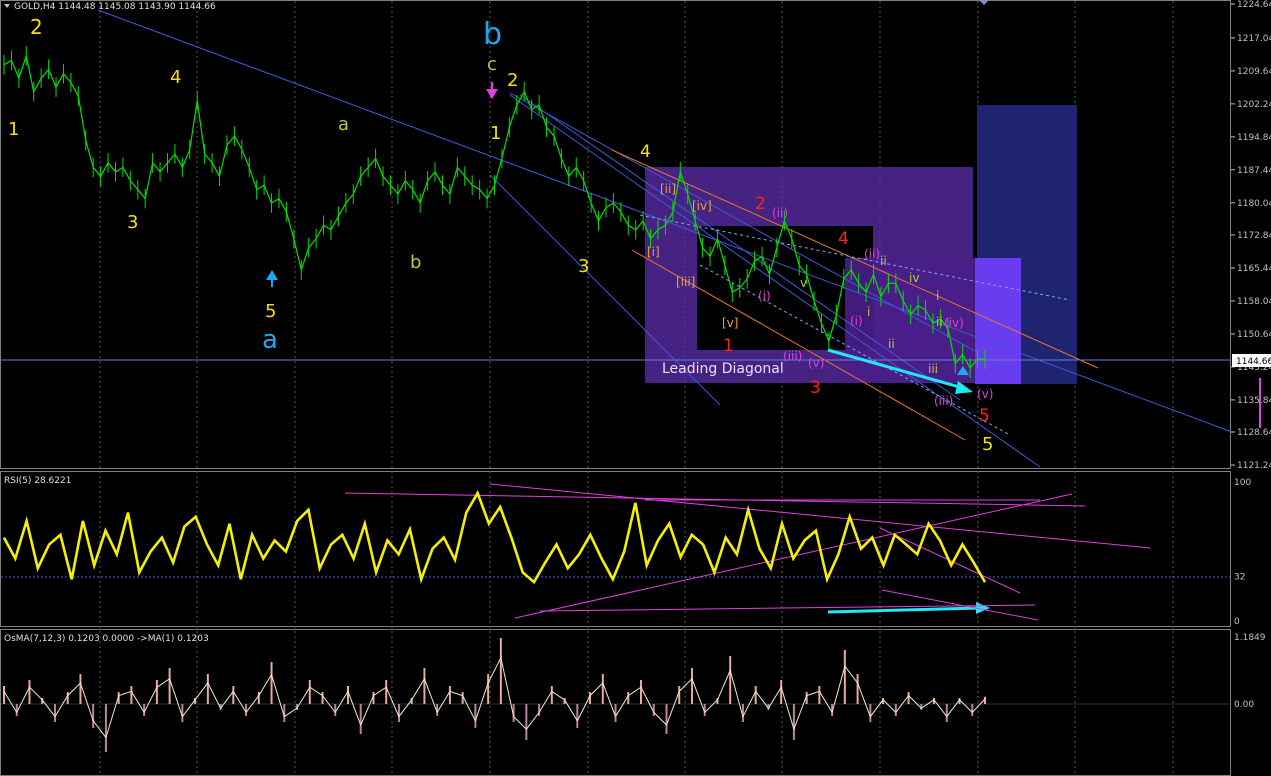  I want to click on price-tick-label: 1202.24, so click(1254, 105).